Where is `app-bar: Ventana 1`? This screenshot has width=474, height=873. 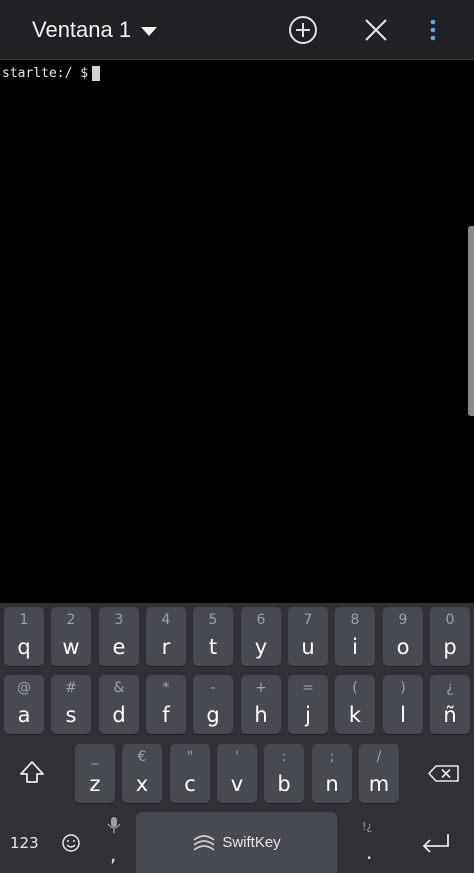
app-bar: Ventana 1 is located at coordinates (237, 30).